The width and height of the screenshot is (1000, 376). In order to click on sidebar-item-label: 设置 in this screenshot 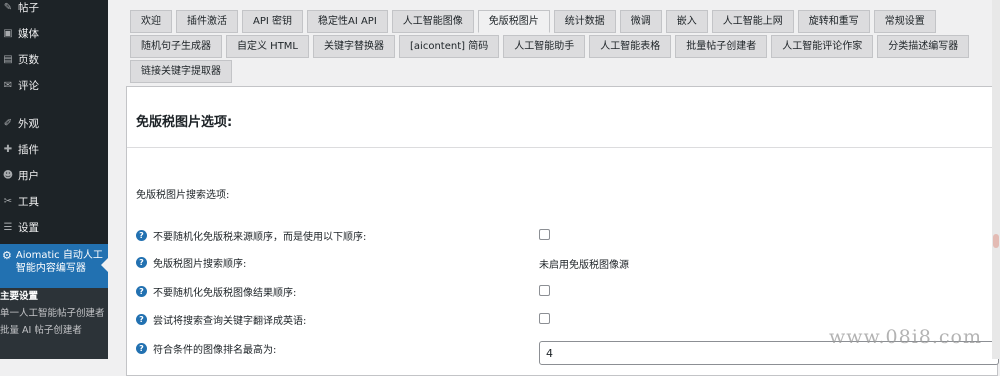, I will do `click(28, 227)`.